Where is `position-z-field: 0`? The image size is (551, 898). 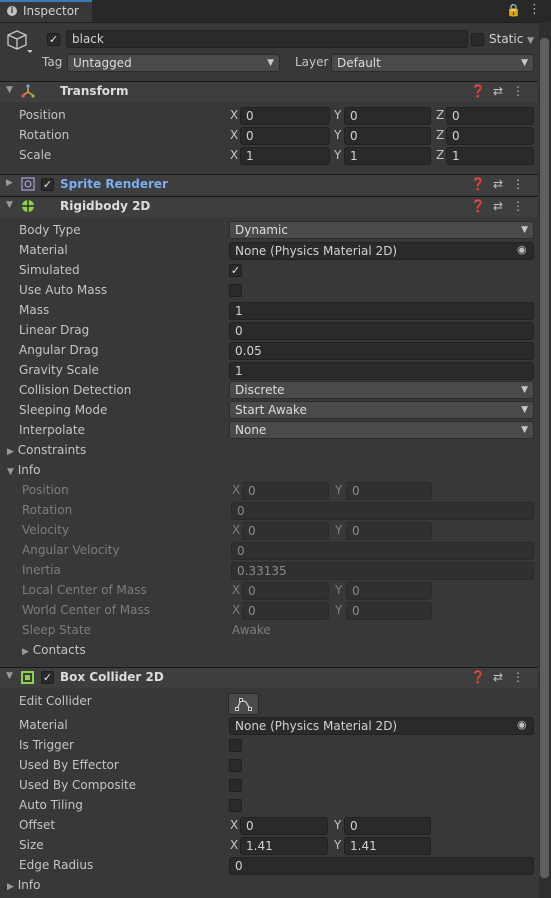 position-z-field: 0 is located at coordinates (490, 116).